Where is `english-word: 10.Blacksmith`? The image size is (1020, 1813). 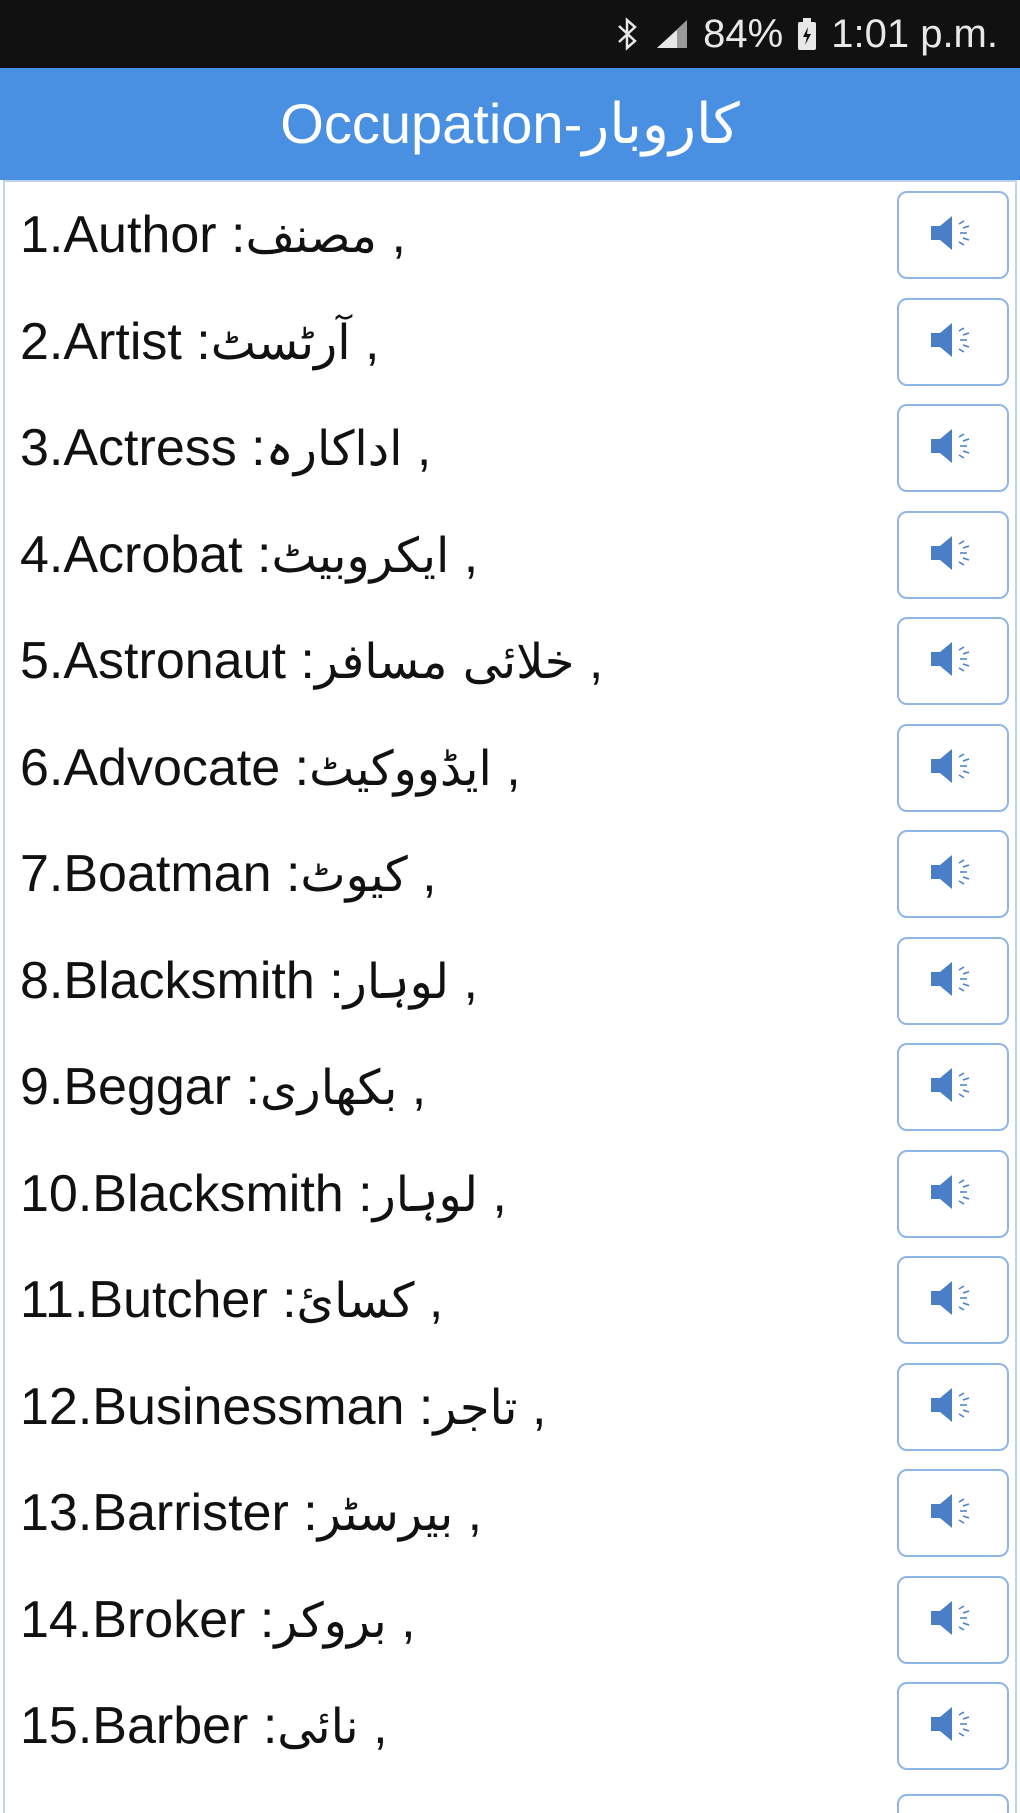 english-word: 10.Blacksmith is located at coordinates (182, 1193).